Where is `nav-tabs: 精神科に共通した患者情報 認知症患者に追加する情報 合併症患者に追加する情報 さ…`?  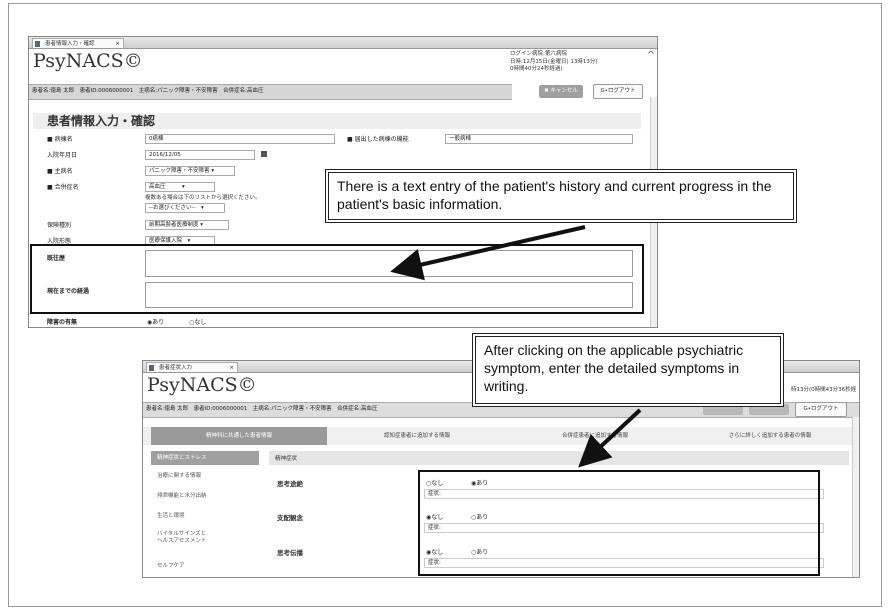
nav-tabs: 精神科に共通した患者情報 認知症患者に追加する情報 合併症患者に追加する情報 さ… is located at coordinates (499, 436).